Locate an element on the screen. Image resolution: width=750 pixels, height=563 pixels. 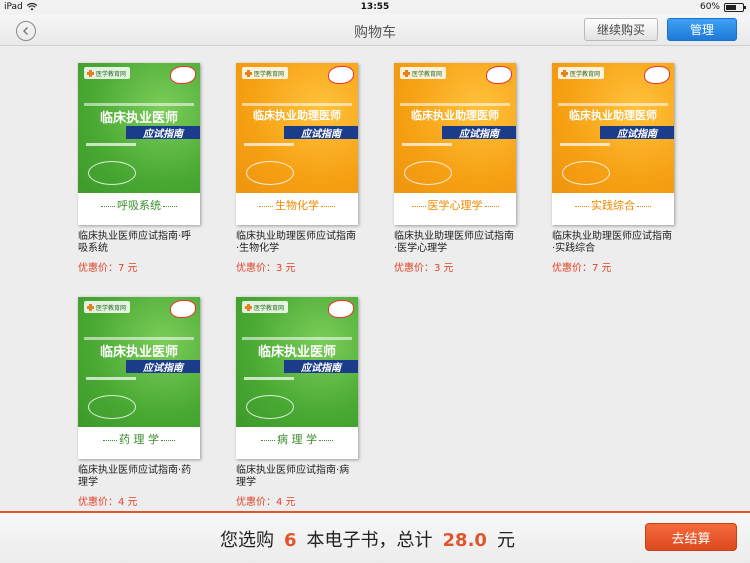
status-bar: iPad 13:55 60% is located at coordinates (375, 7).